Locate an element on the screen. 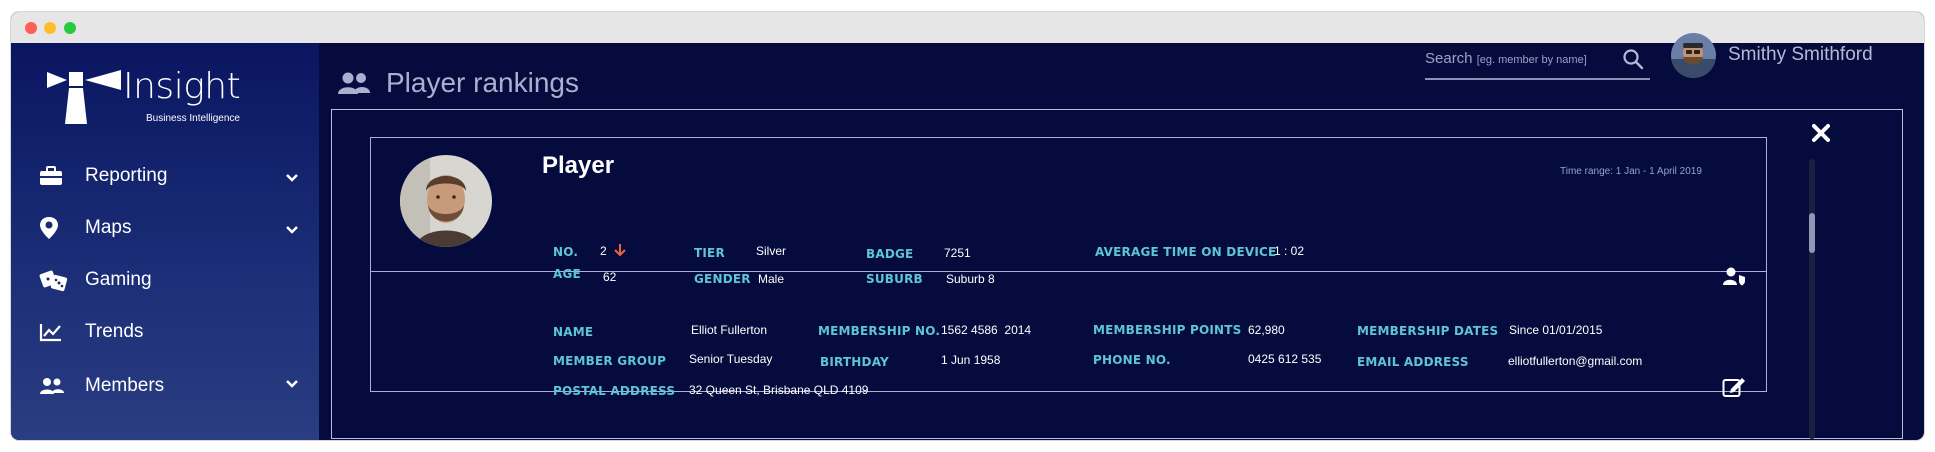 This screenshot has width=1935, height=452. sidebar-item-label: Gaming is located at coordinates (118, 279).